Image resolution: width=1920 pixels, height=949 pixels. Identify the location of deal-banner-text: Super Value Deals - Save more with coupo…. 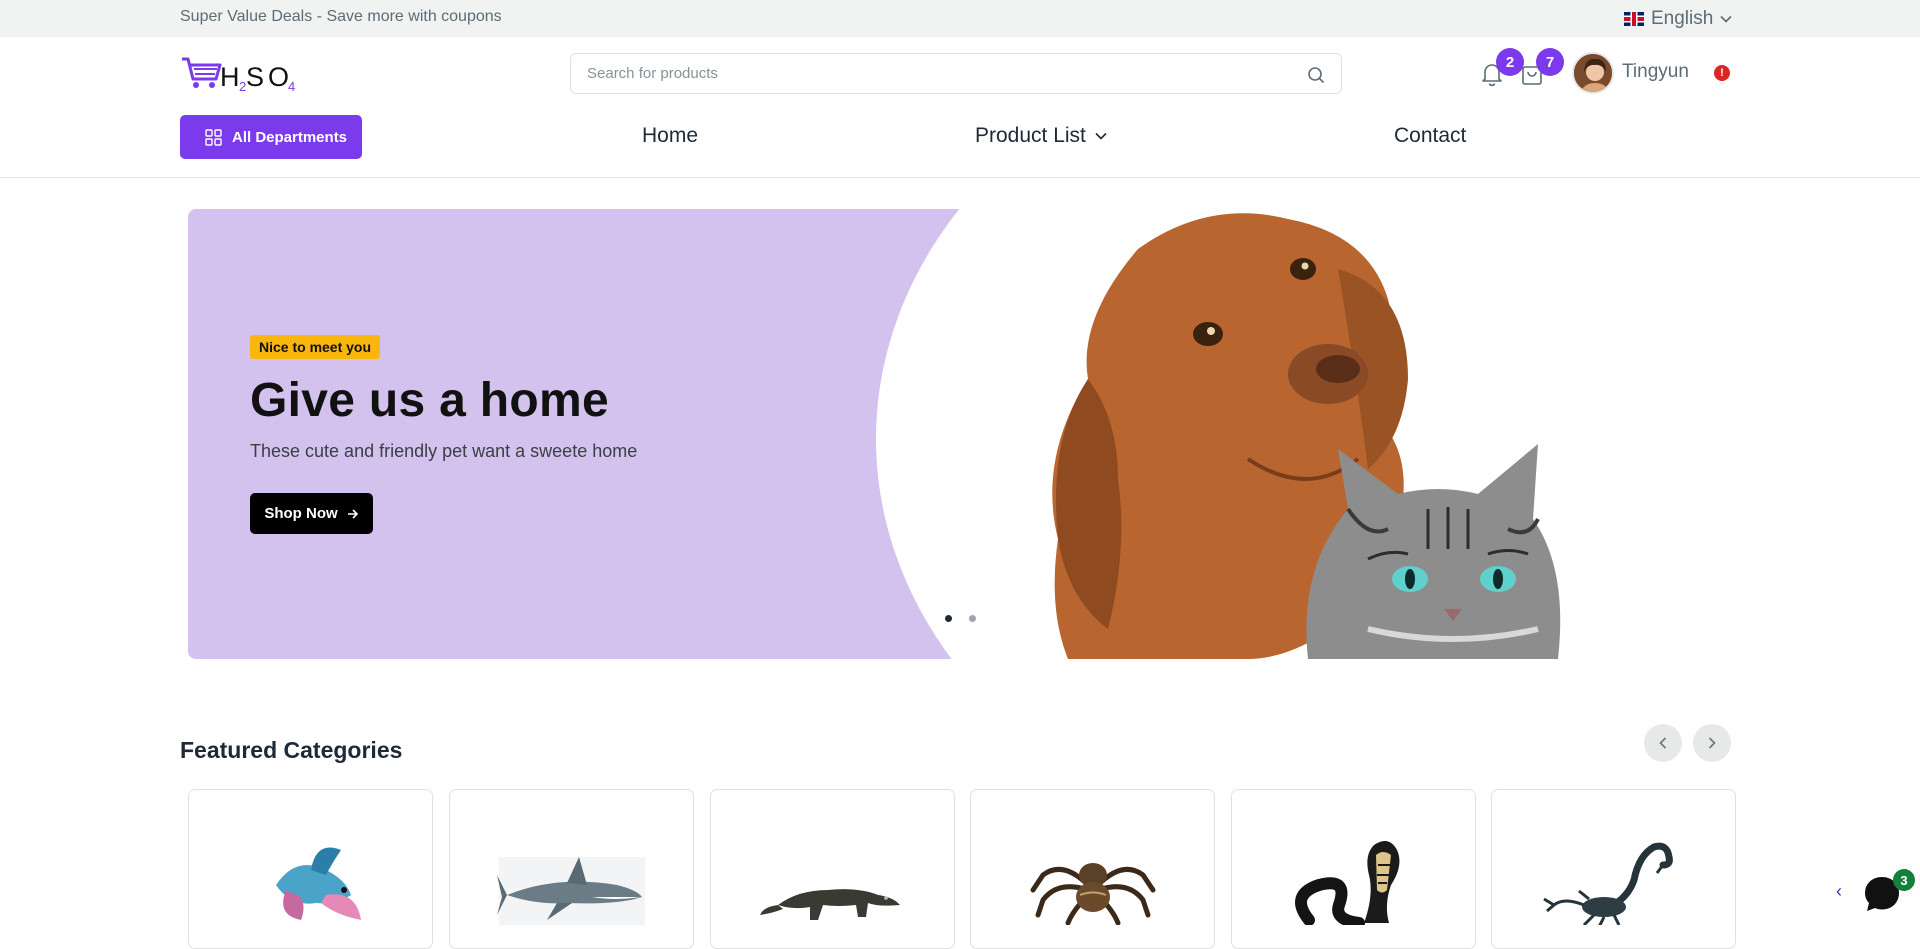
(341, 16).